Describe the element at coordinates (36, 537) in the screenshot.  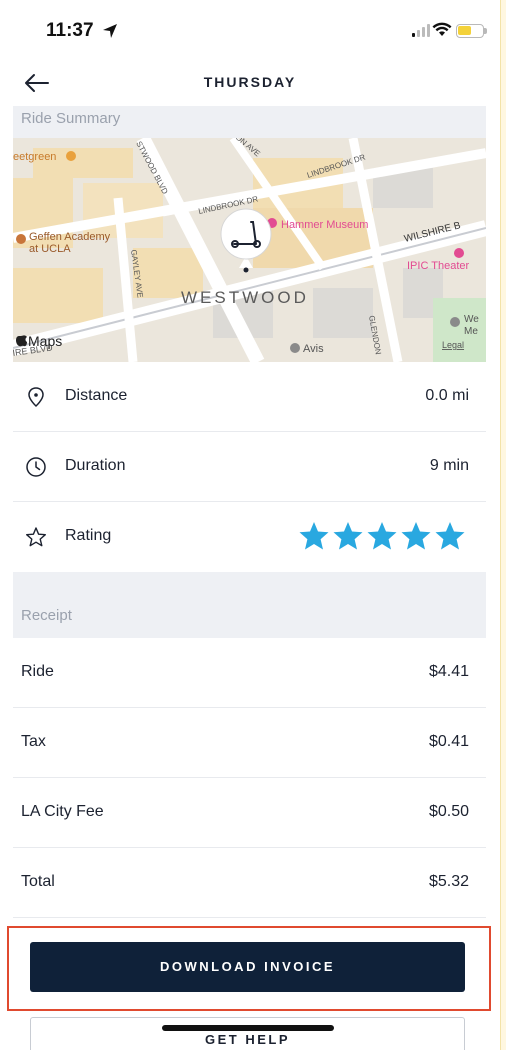
I see `star-outline-icon` at that location.